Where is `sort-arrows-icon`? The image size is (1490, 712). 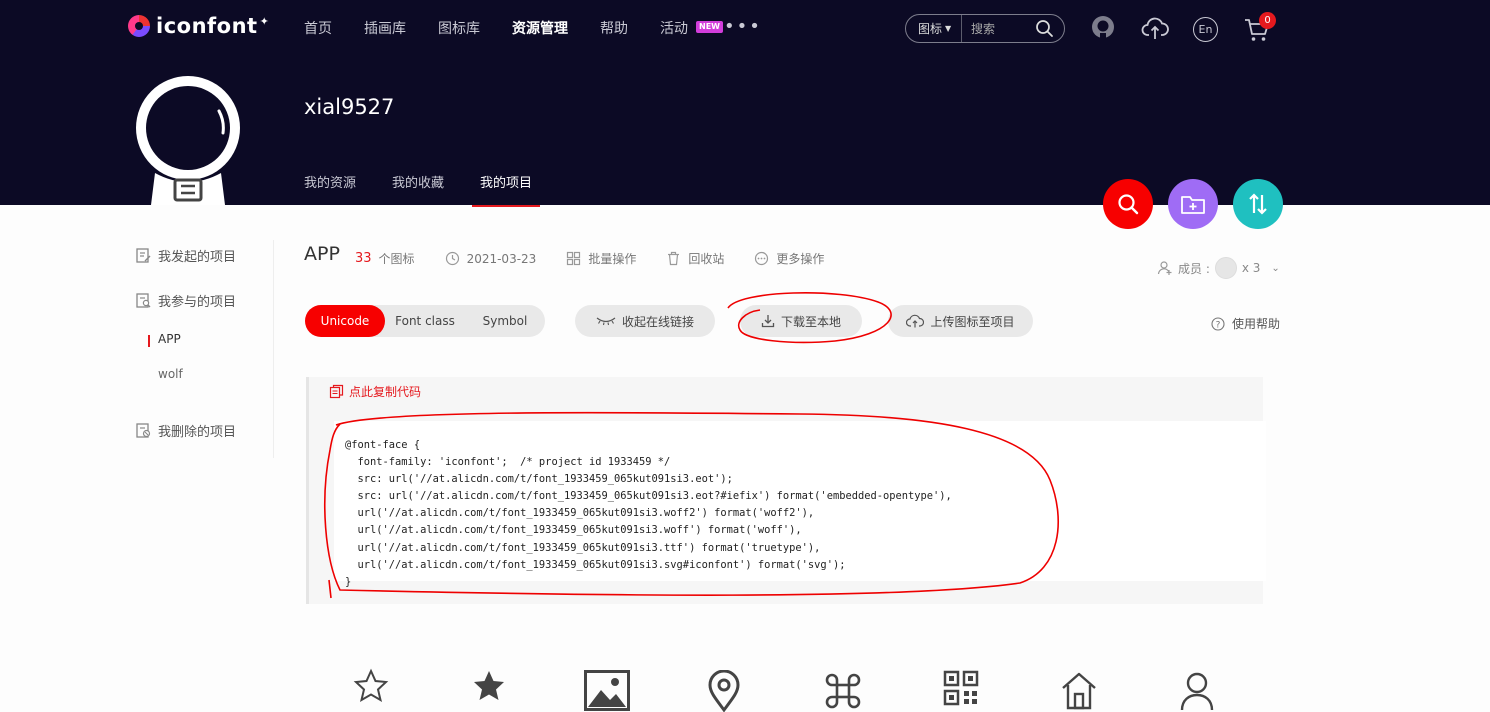 sort-arrows-icon is located at coordinates (1258, 204).